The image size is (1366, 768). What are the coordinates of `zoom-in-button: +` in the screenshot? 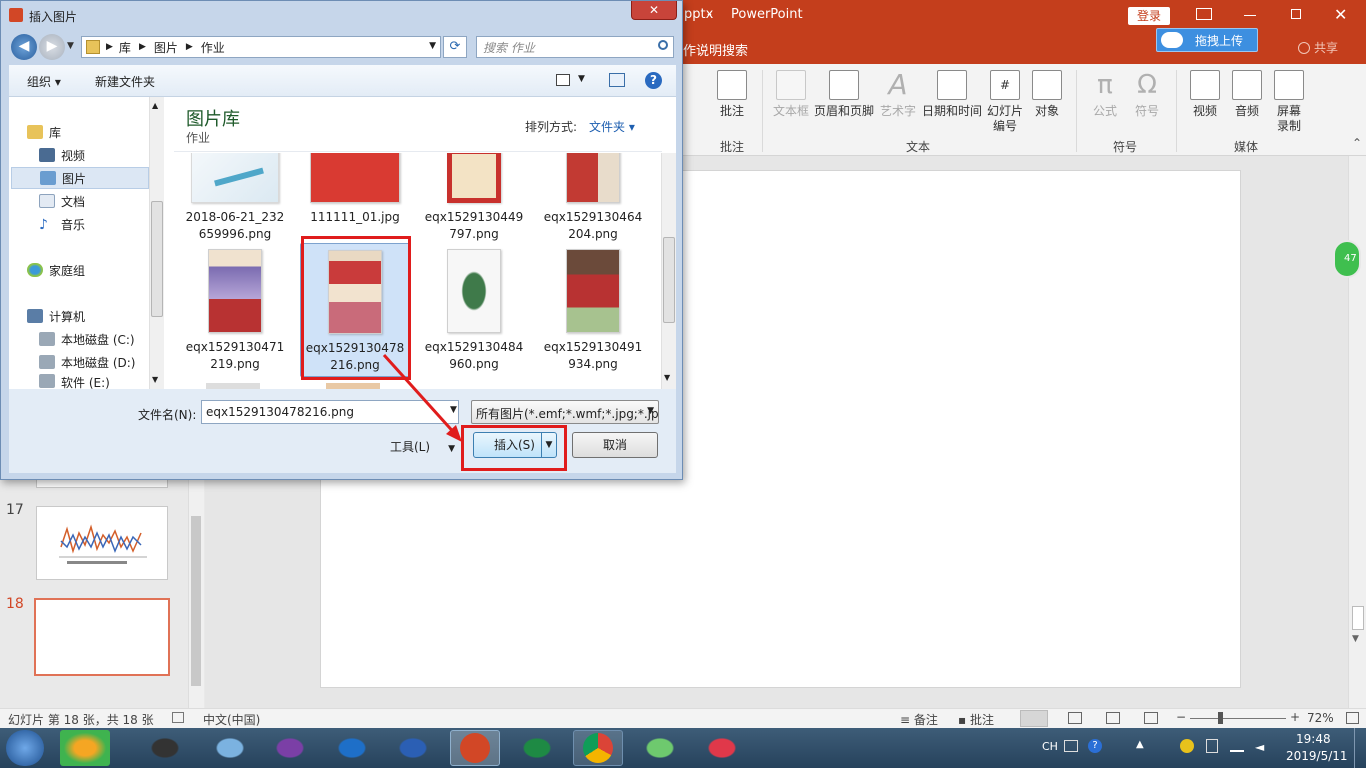 It's located at (1295, 717).